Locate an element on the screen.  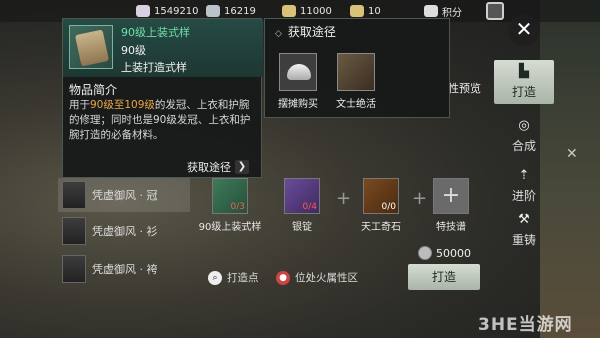
tab-label: 合成 is located at coordinates (523, 146).